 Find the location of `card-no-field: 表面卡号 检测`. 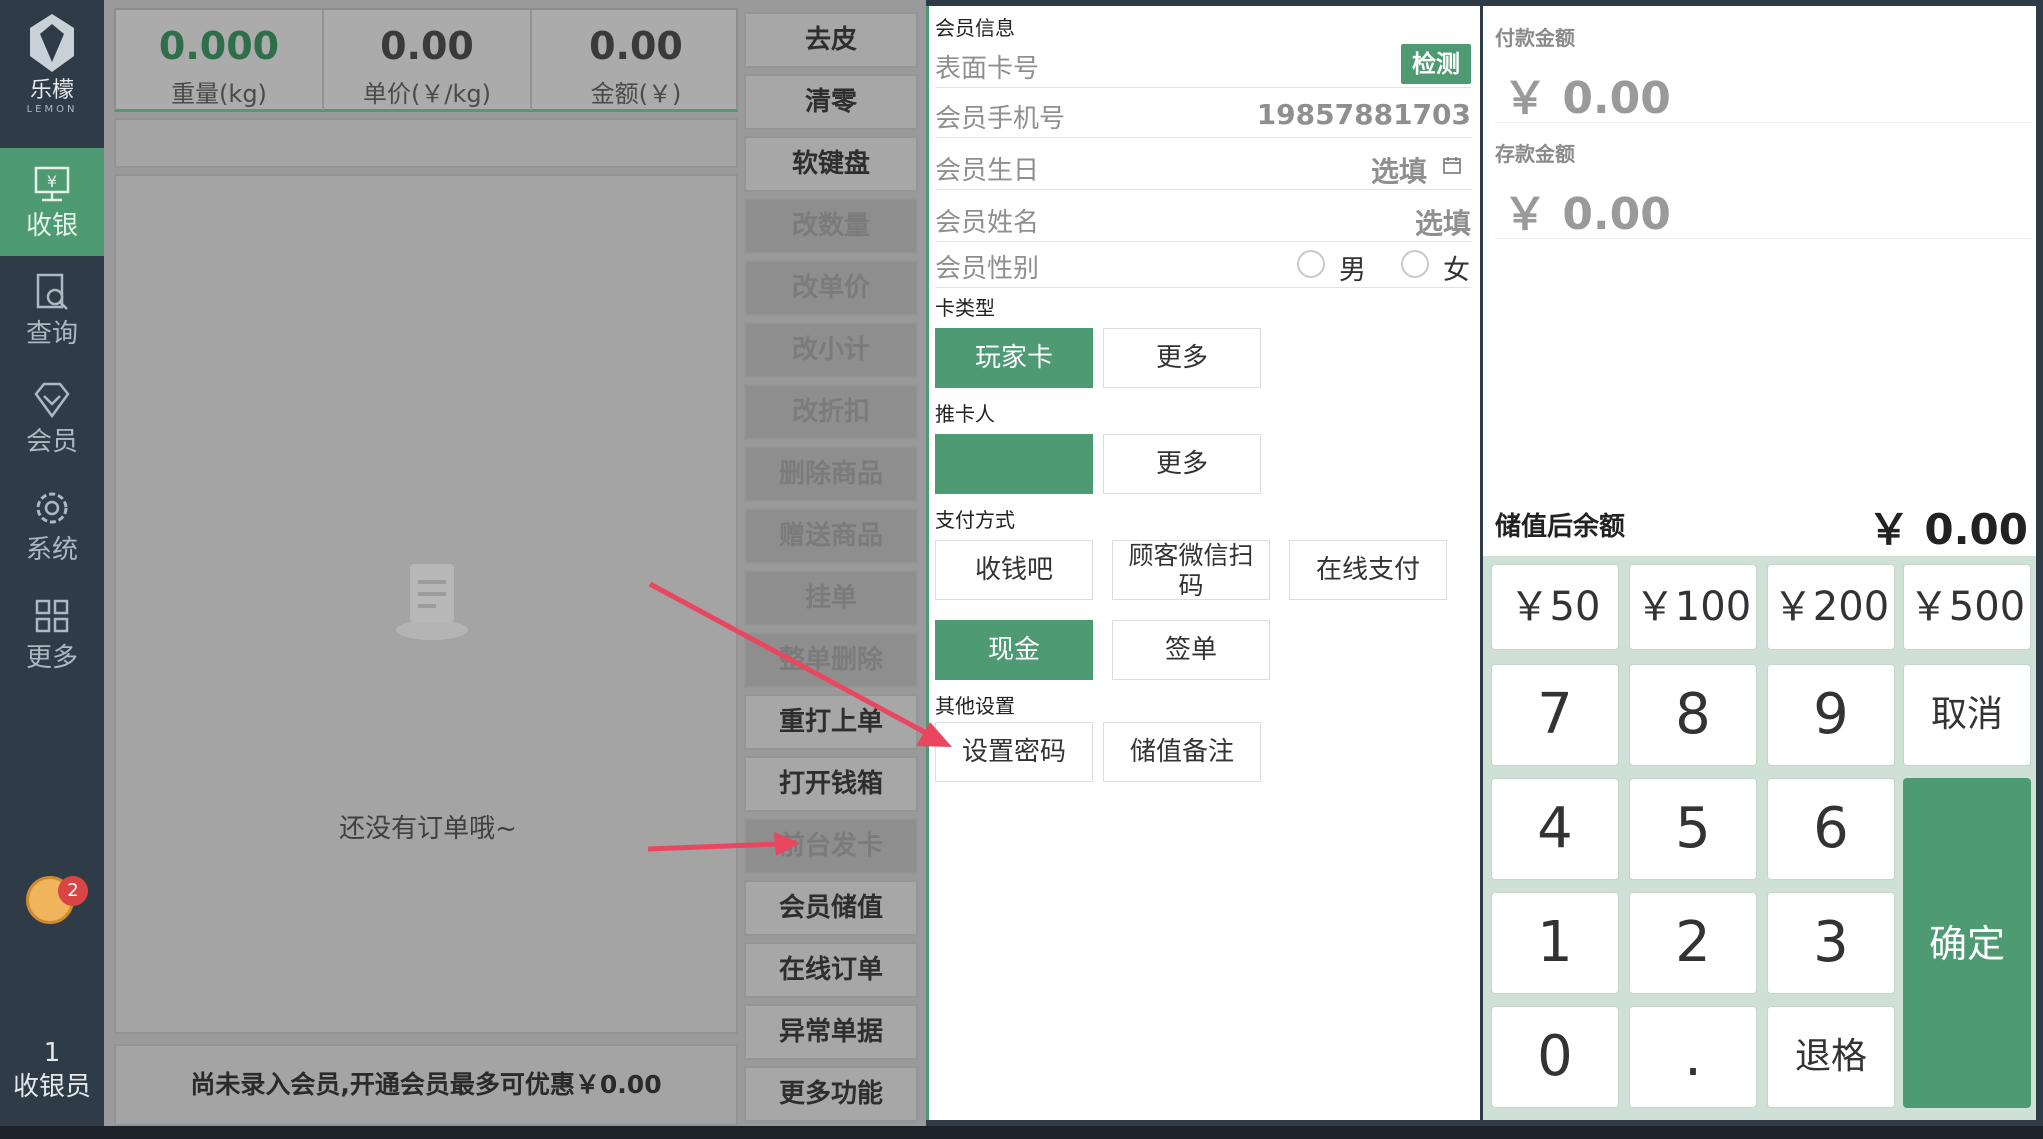

card-no-field: 表面卡号 检测 is located at coordinates (1203, 64).